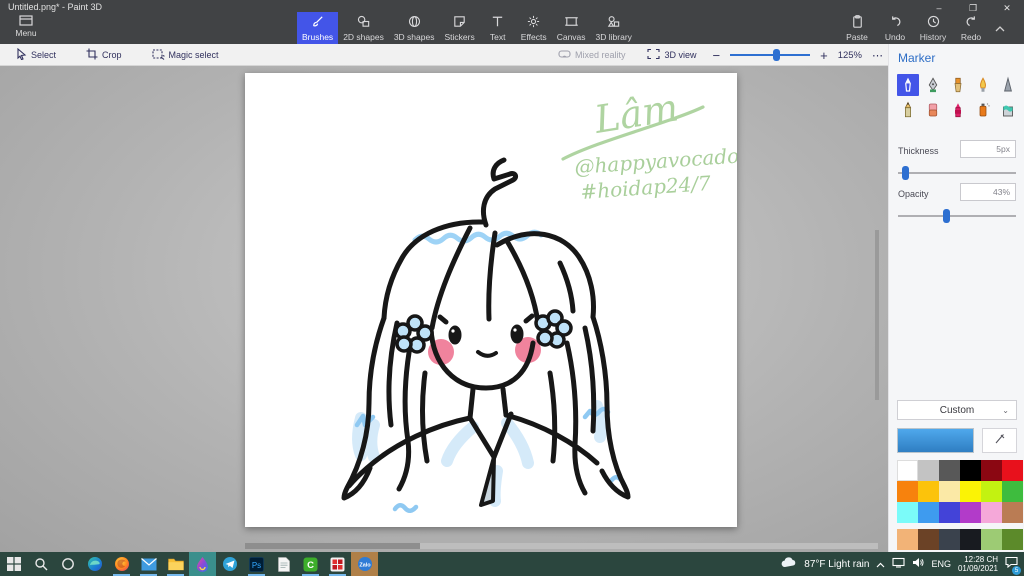  I want to click on brush-spray-can, so click(983, 110).